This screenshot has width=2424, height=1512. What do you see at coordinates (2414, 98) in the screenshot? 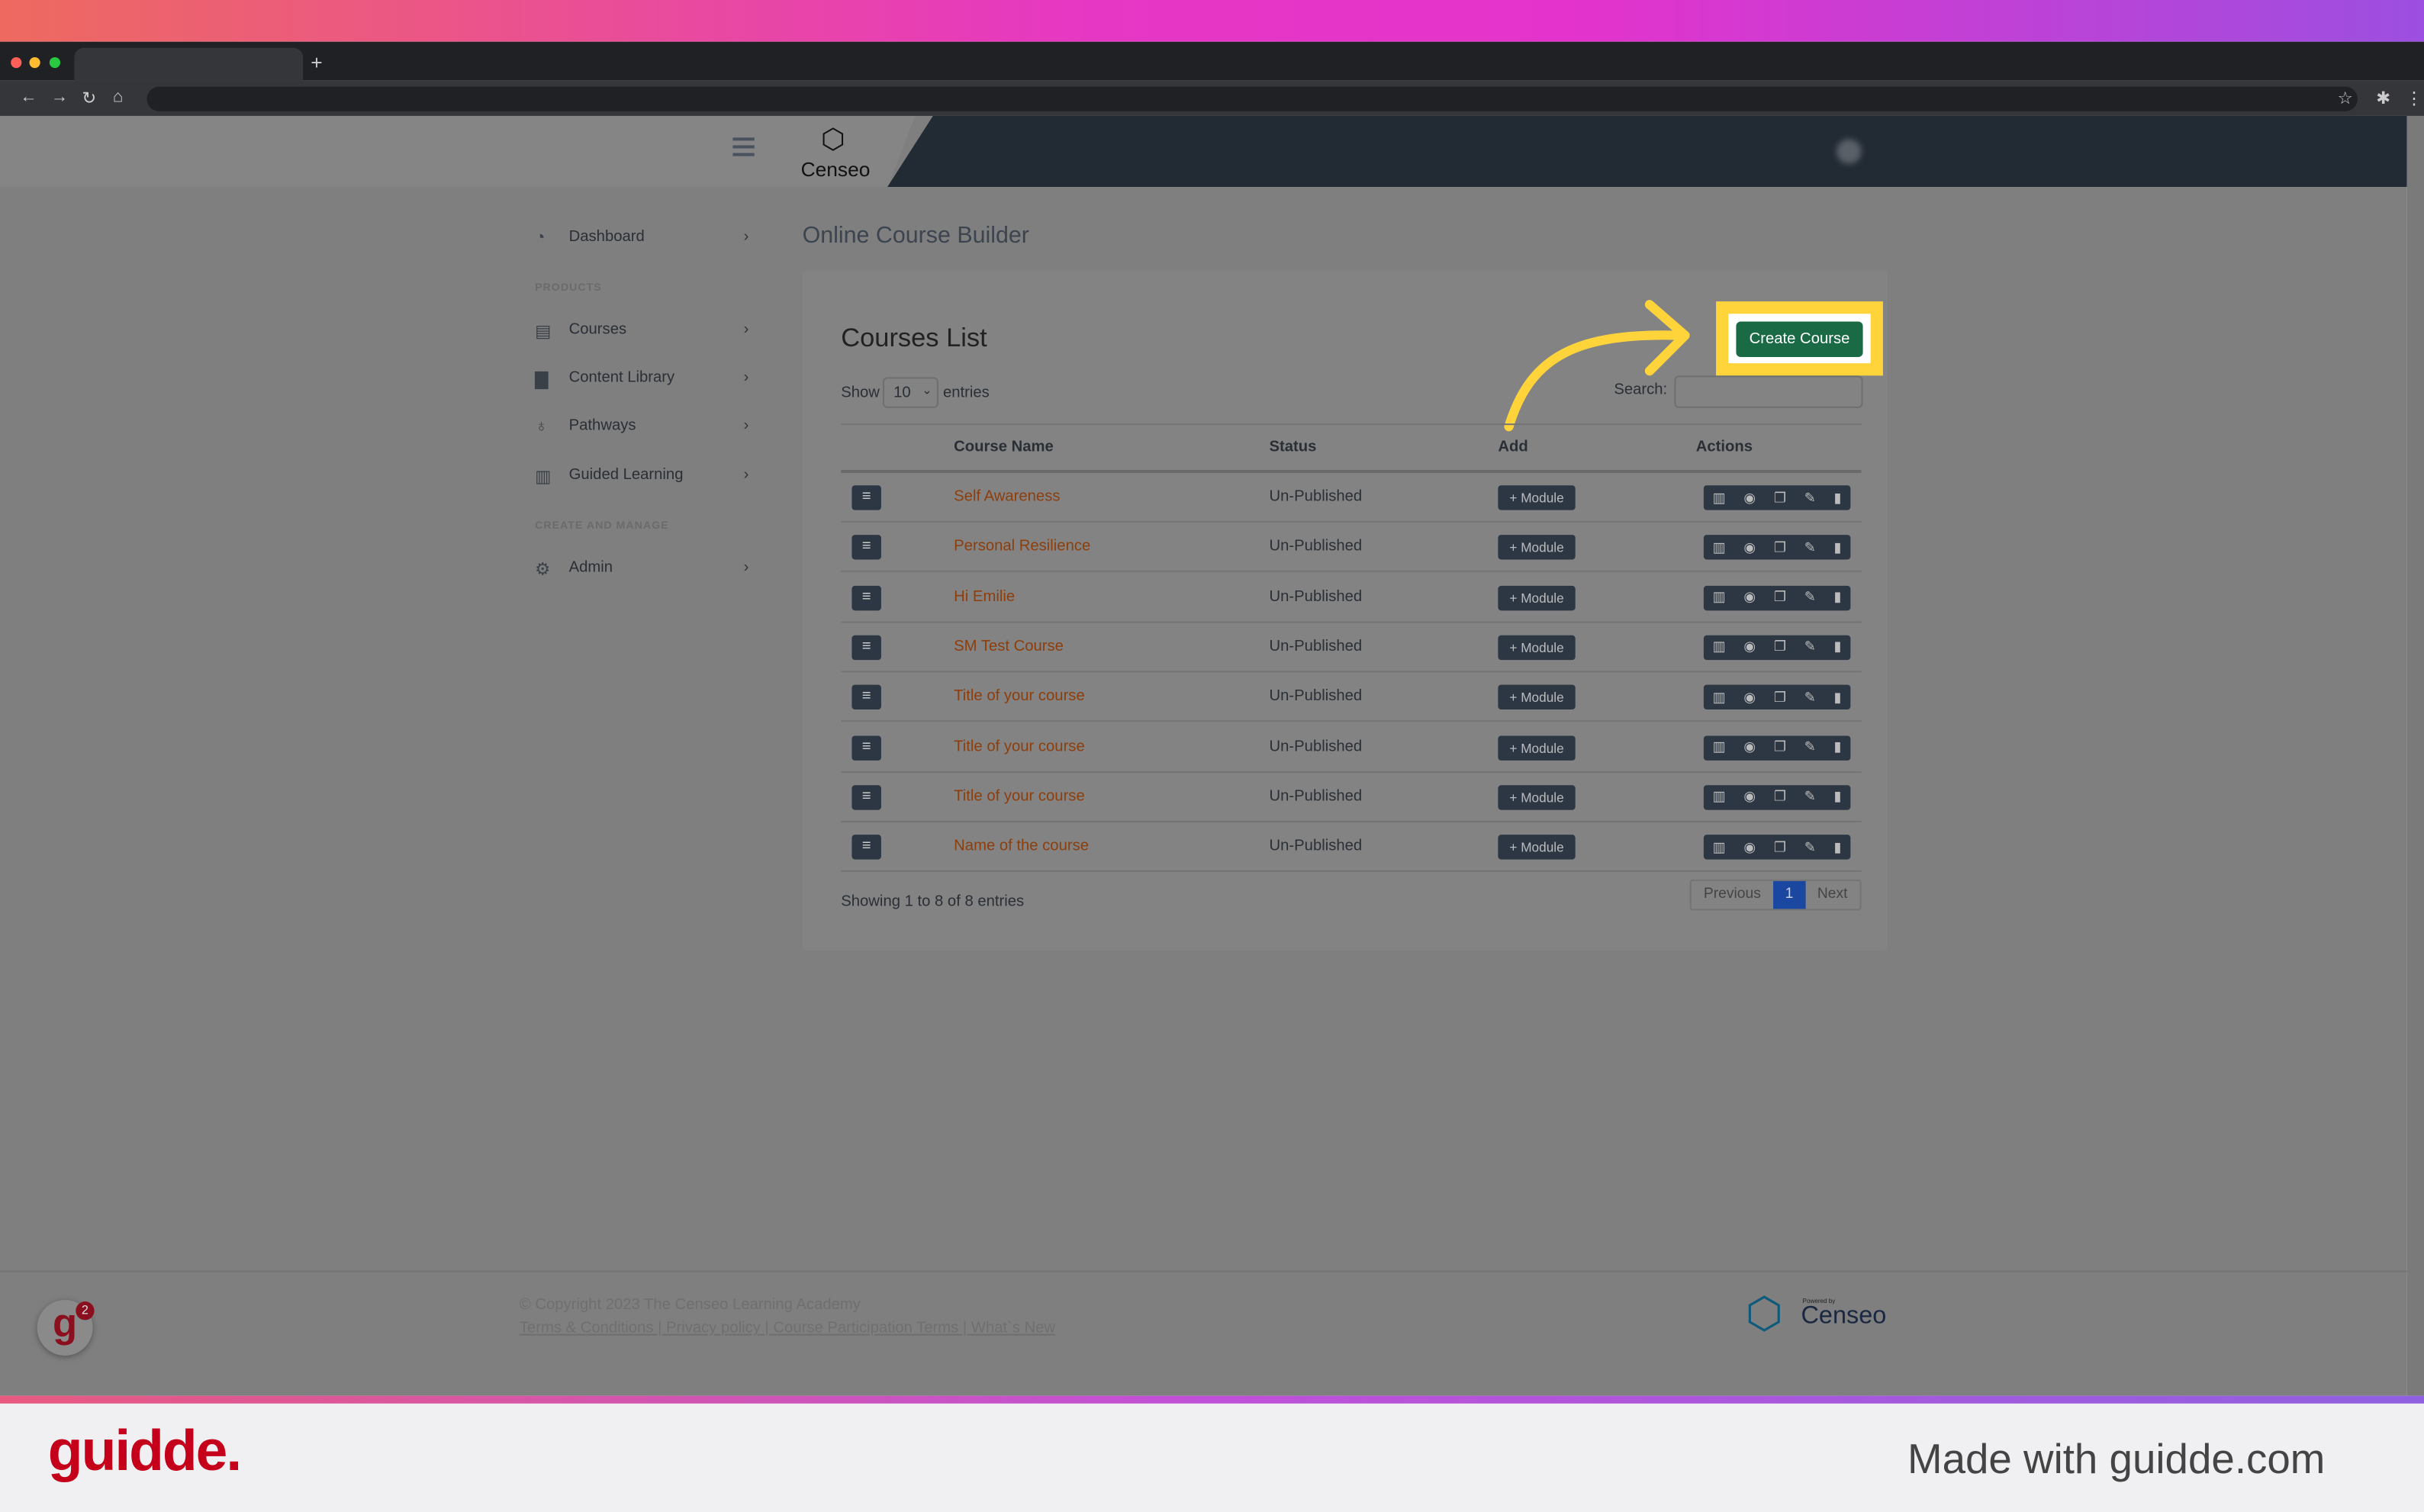
I see `browser-menu-icon: ⋮` at bounding box center [2414, 98].